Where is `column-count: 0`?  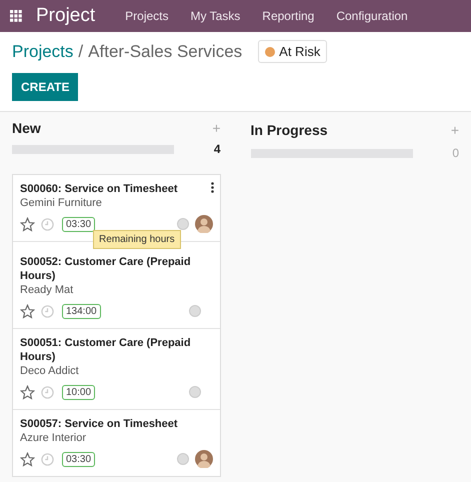 column-count: 0 is located at coordinates (455, 153).